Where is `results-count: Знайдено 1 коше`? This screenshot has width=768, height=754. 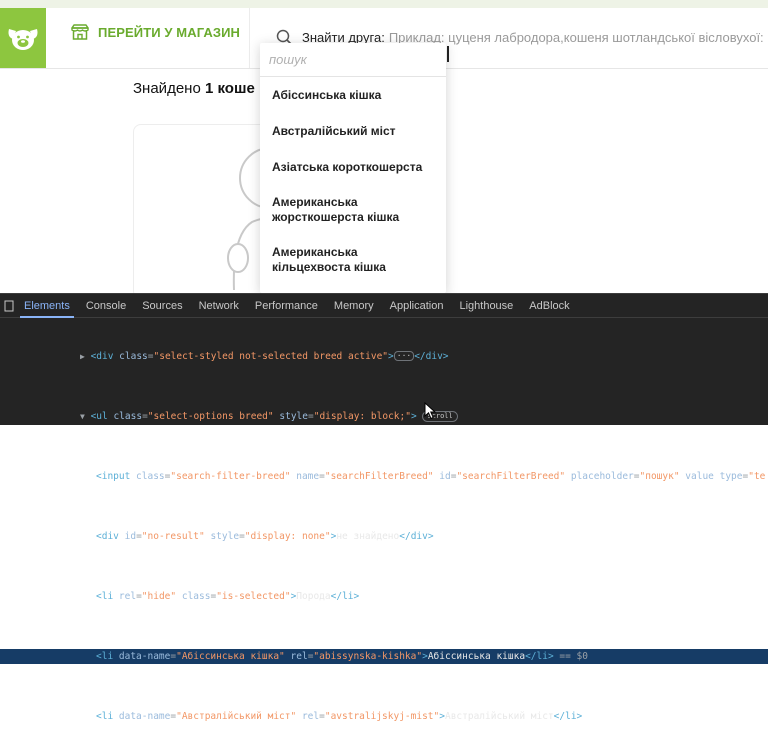 results-count: Знайдено 1 коше is located at coordinates (194, 88).